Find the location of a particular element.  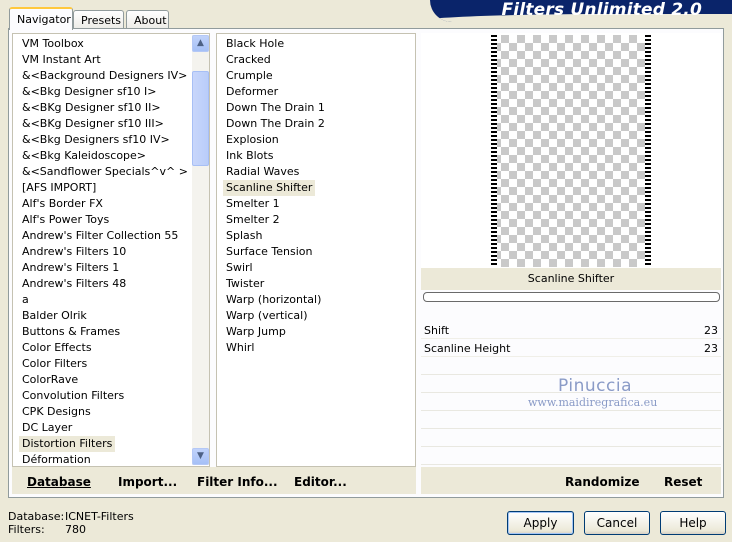

category-item: Balder Olrik is located at coordinates (54, 316).